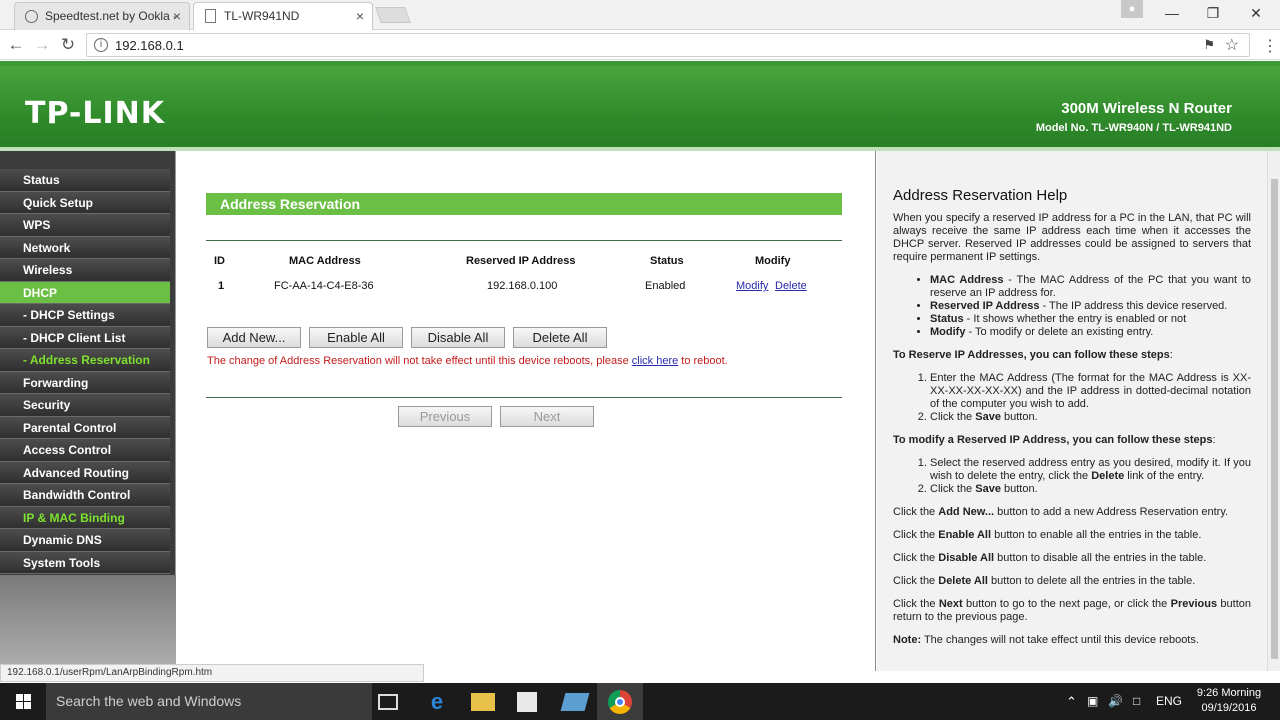  I want to click on store-icon, so click(527, 702).